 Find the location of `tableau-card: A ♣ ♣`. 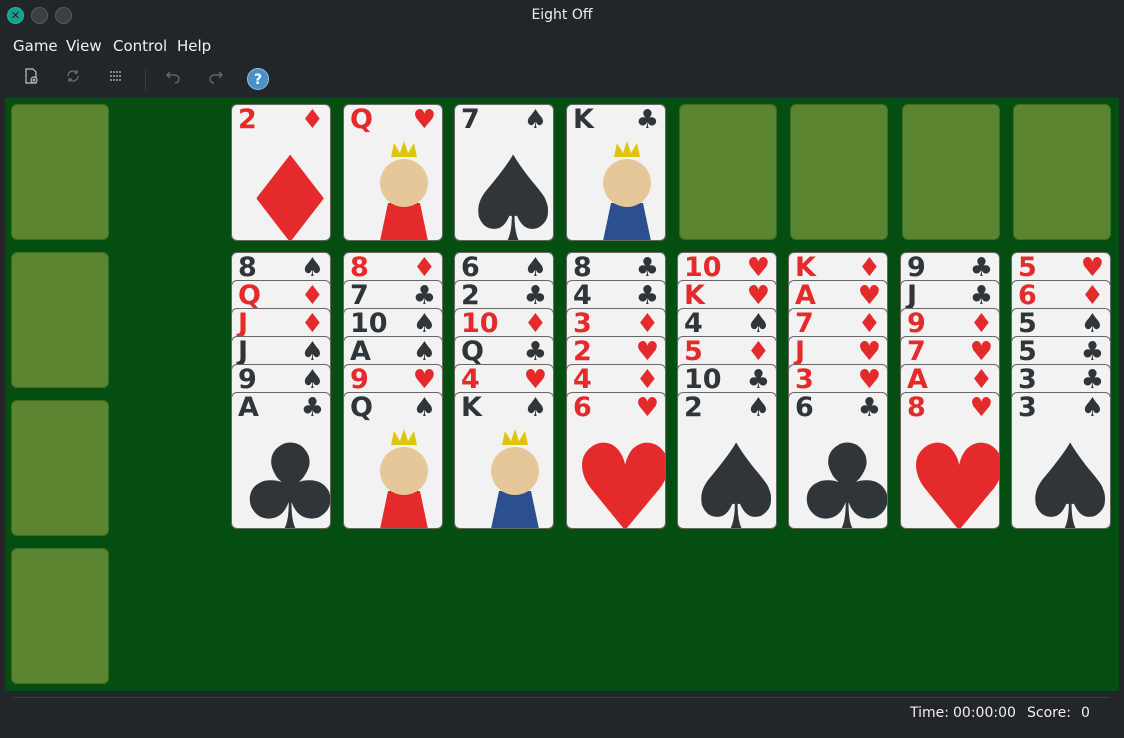

tableau-card: A ♣ ♣ is located at coordinates (281, 460).